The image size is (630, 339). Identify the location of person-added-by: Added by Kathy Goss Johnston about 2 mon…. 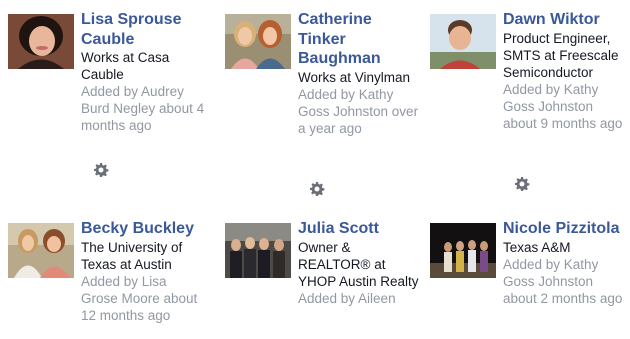
(563, 281).